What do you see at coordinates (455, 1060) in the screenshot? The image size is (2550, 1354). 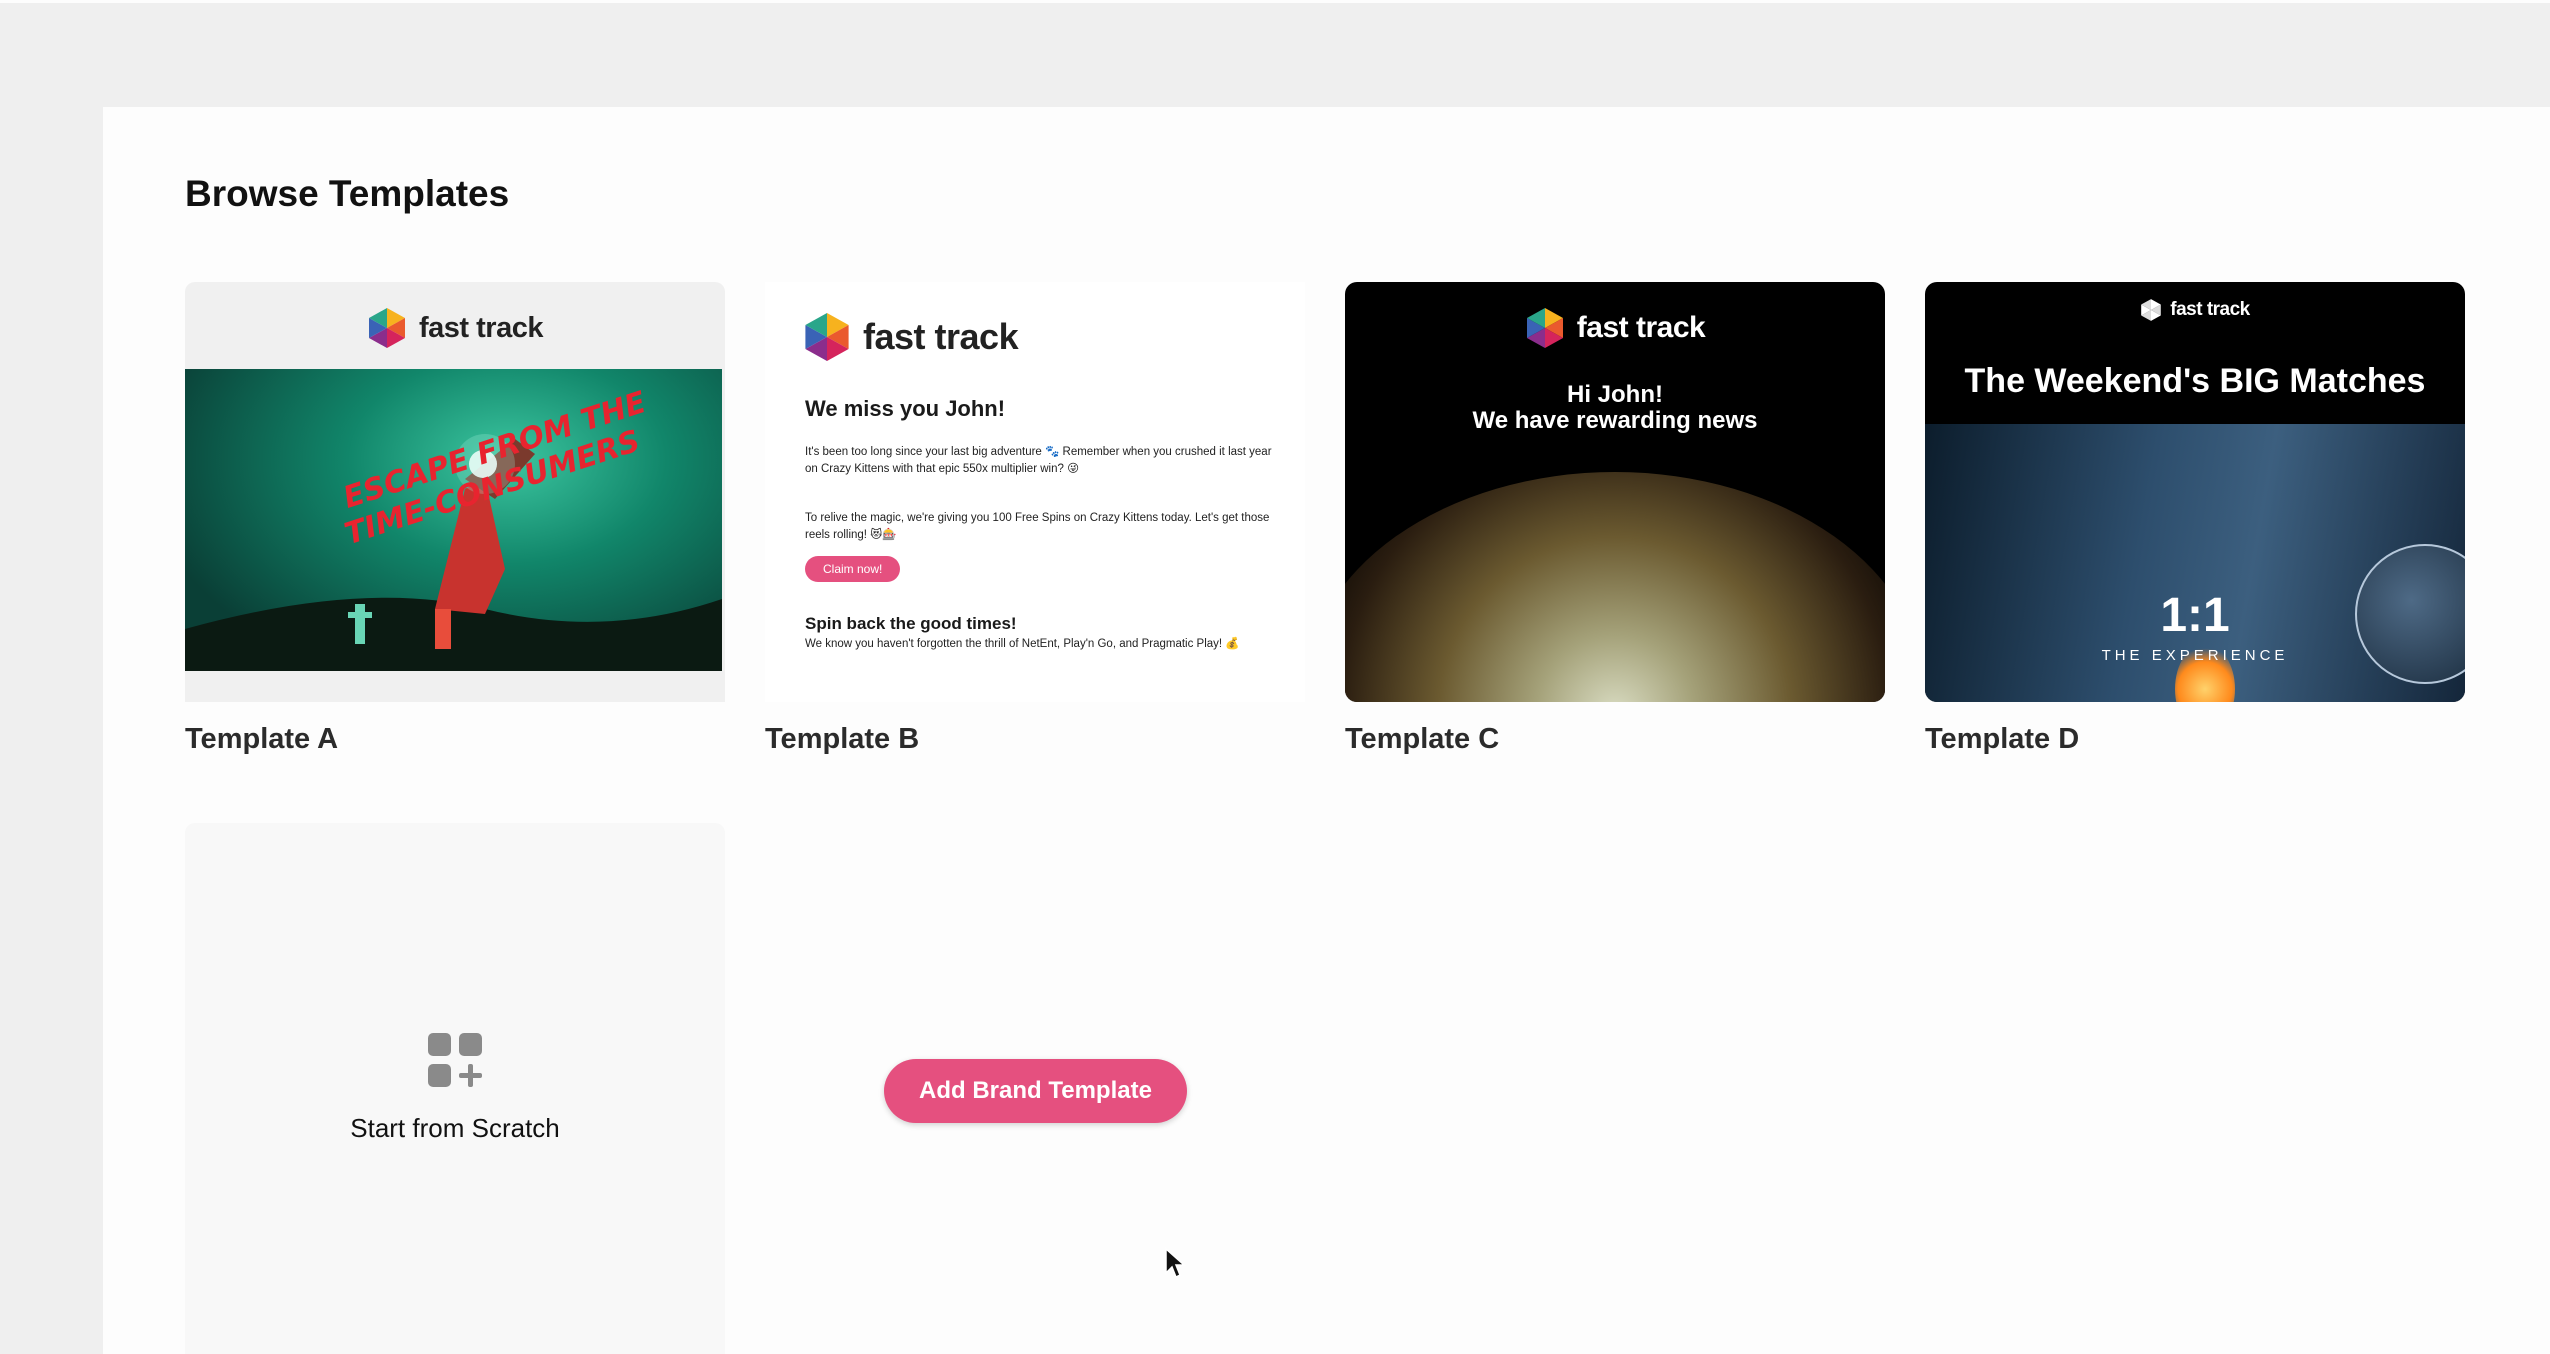 I see `grid-plus-icon` at bounding box center [455, 1060].